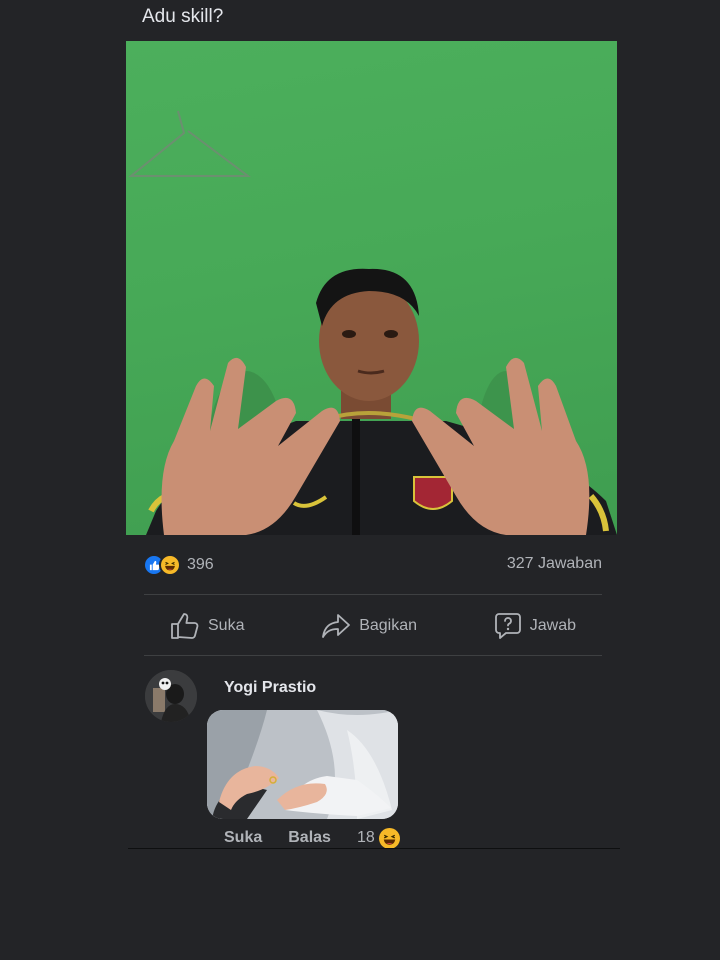 This screenshot has height=960, width=720. I want to click on comment-actions: Suka Balas 18, so click(312, 838).